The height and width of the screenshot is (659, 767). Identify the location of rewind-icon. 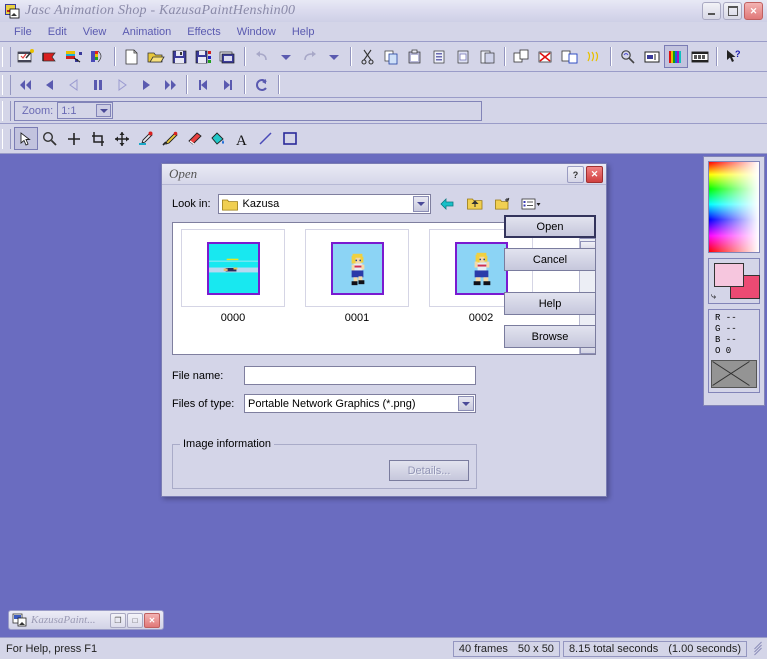
(74, 84).